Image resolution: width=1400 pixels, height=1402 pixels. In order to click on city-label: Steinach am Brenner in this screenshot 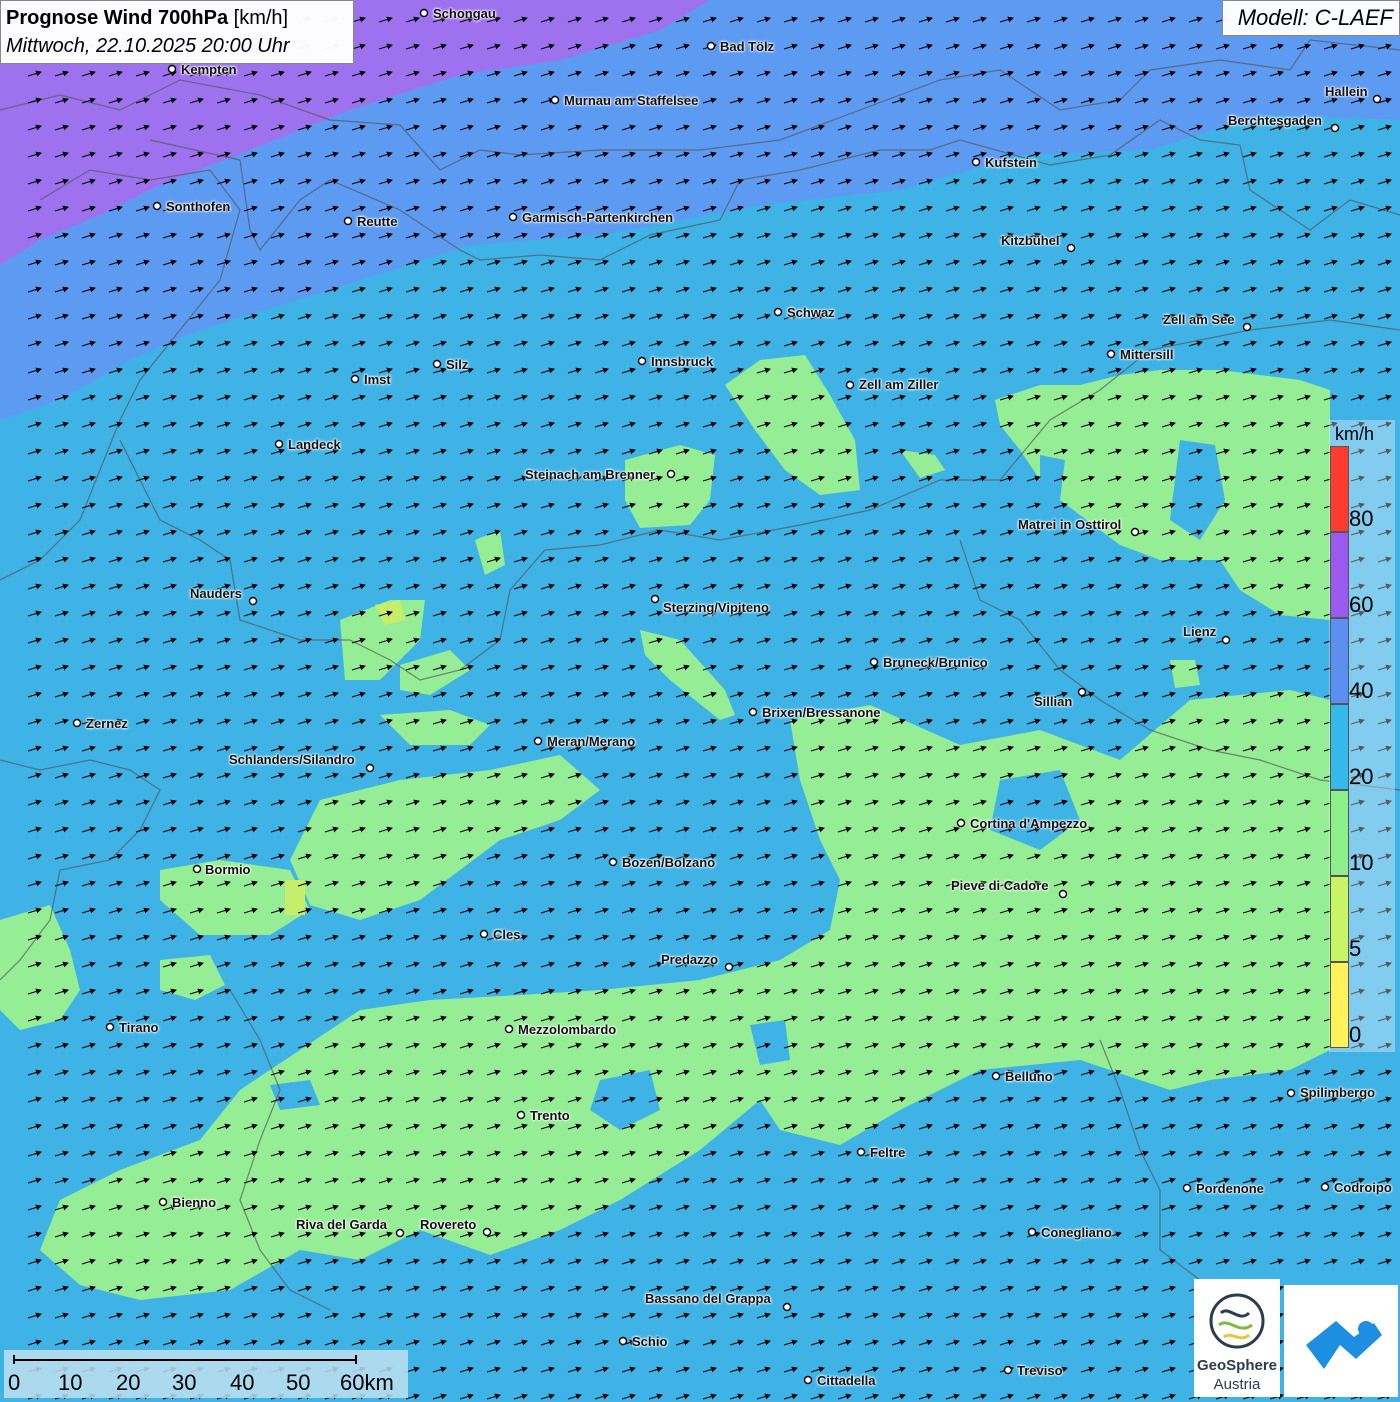, I will do `click(590, 474)`.